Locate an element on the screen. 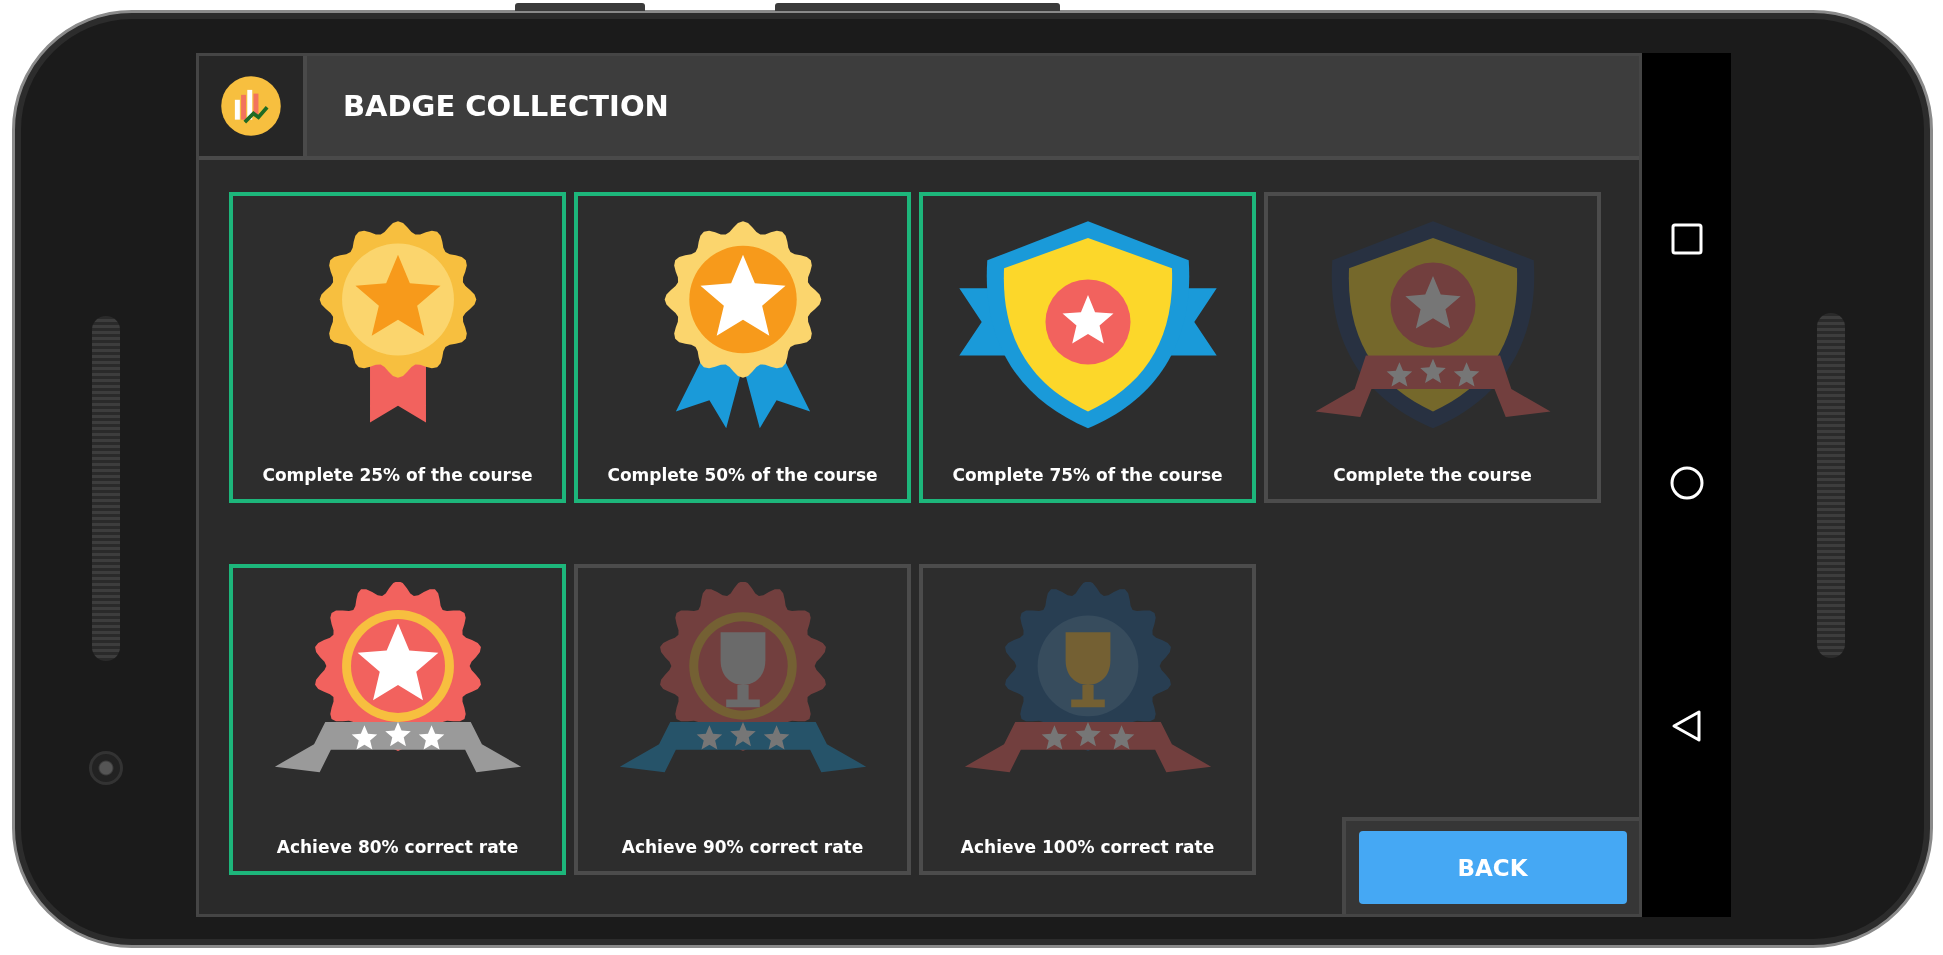 Image resolution: width=1943 pixels, height=955 pixels. badge-card: Complete 75% of the course is located at coordinates (1087, 347).